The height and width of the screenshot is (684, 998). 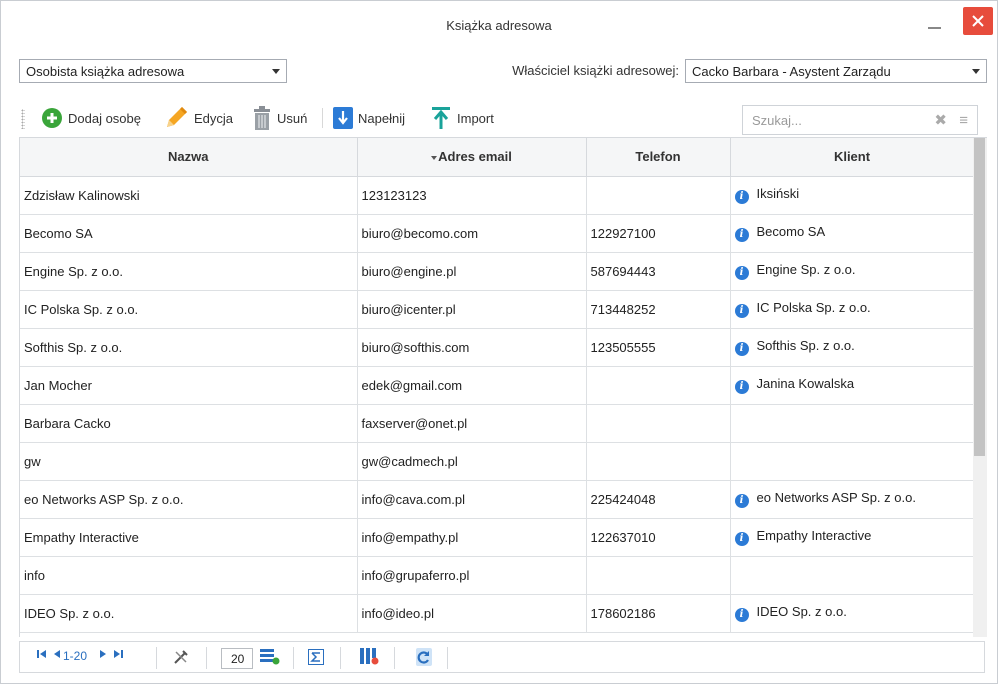 I want to click on cell-name-text: Zdzisław Kalinowski, so click(x=82, y=195).